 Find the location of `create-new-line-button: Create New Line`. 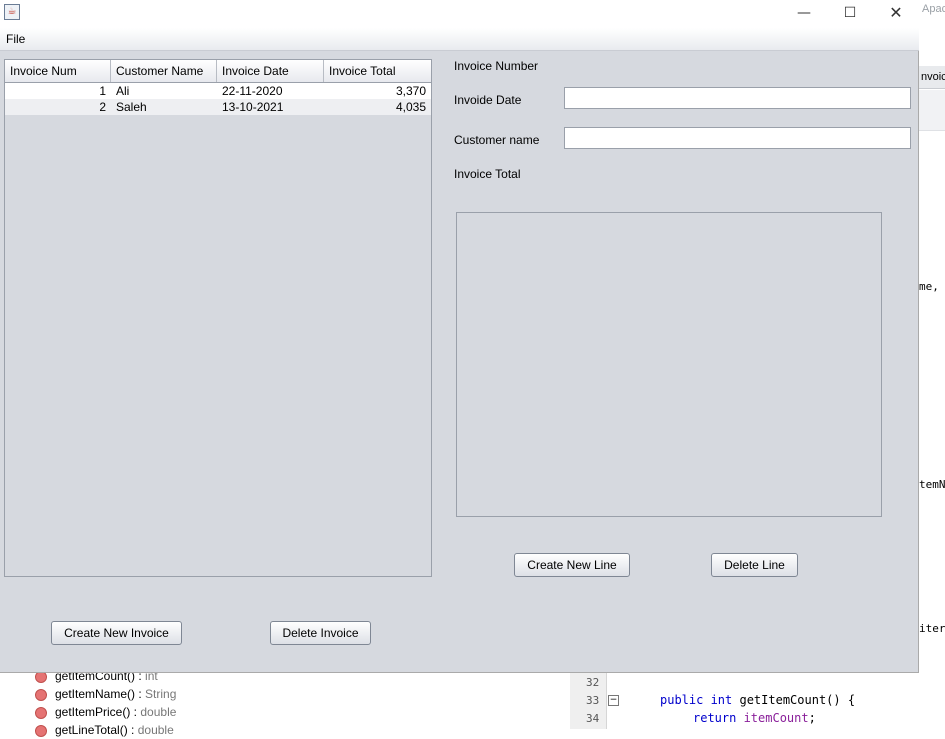

create-new-line-button: Create New Line is located at coordinates (572, 565).